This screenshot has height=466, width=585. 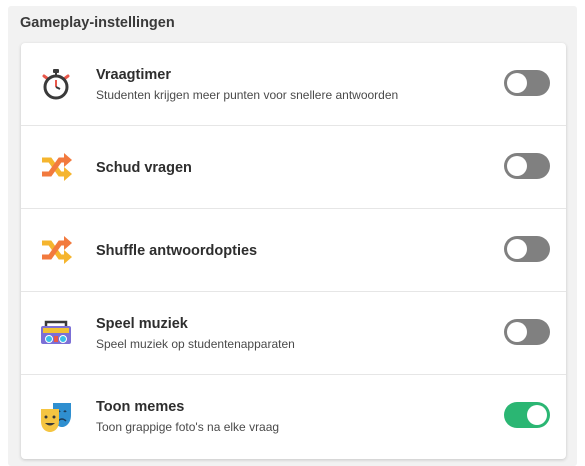 I want to click on shuffle-antwoordopties-toggle, so click(x=527, y=249).